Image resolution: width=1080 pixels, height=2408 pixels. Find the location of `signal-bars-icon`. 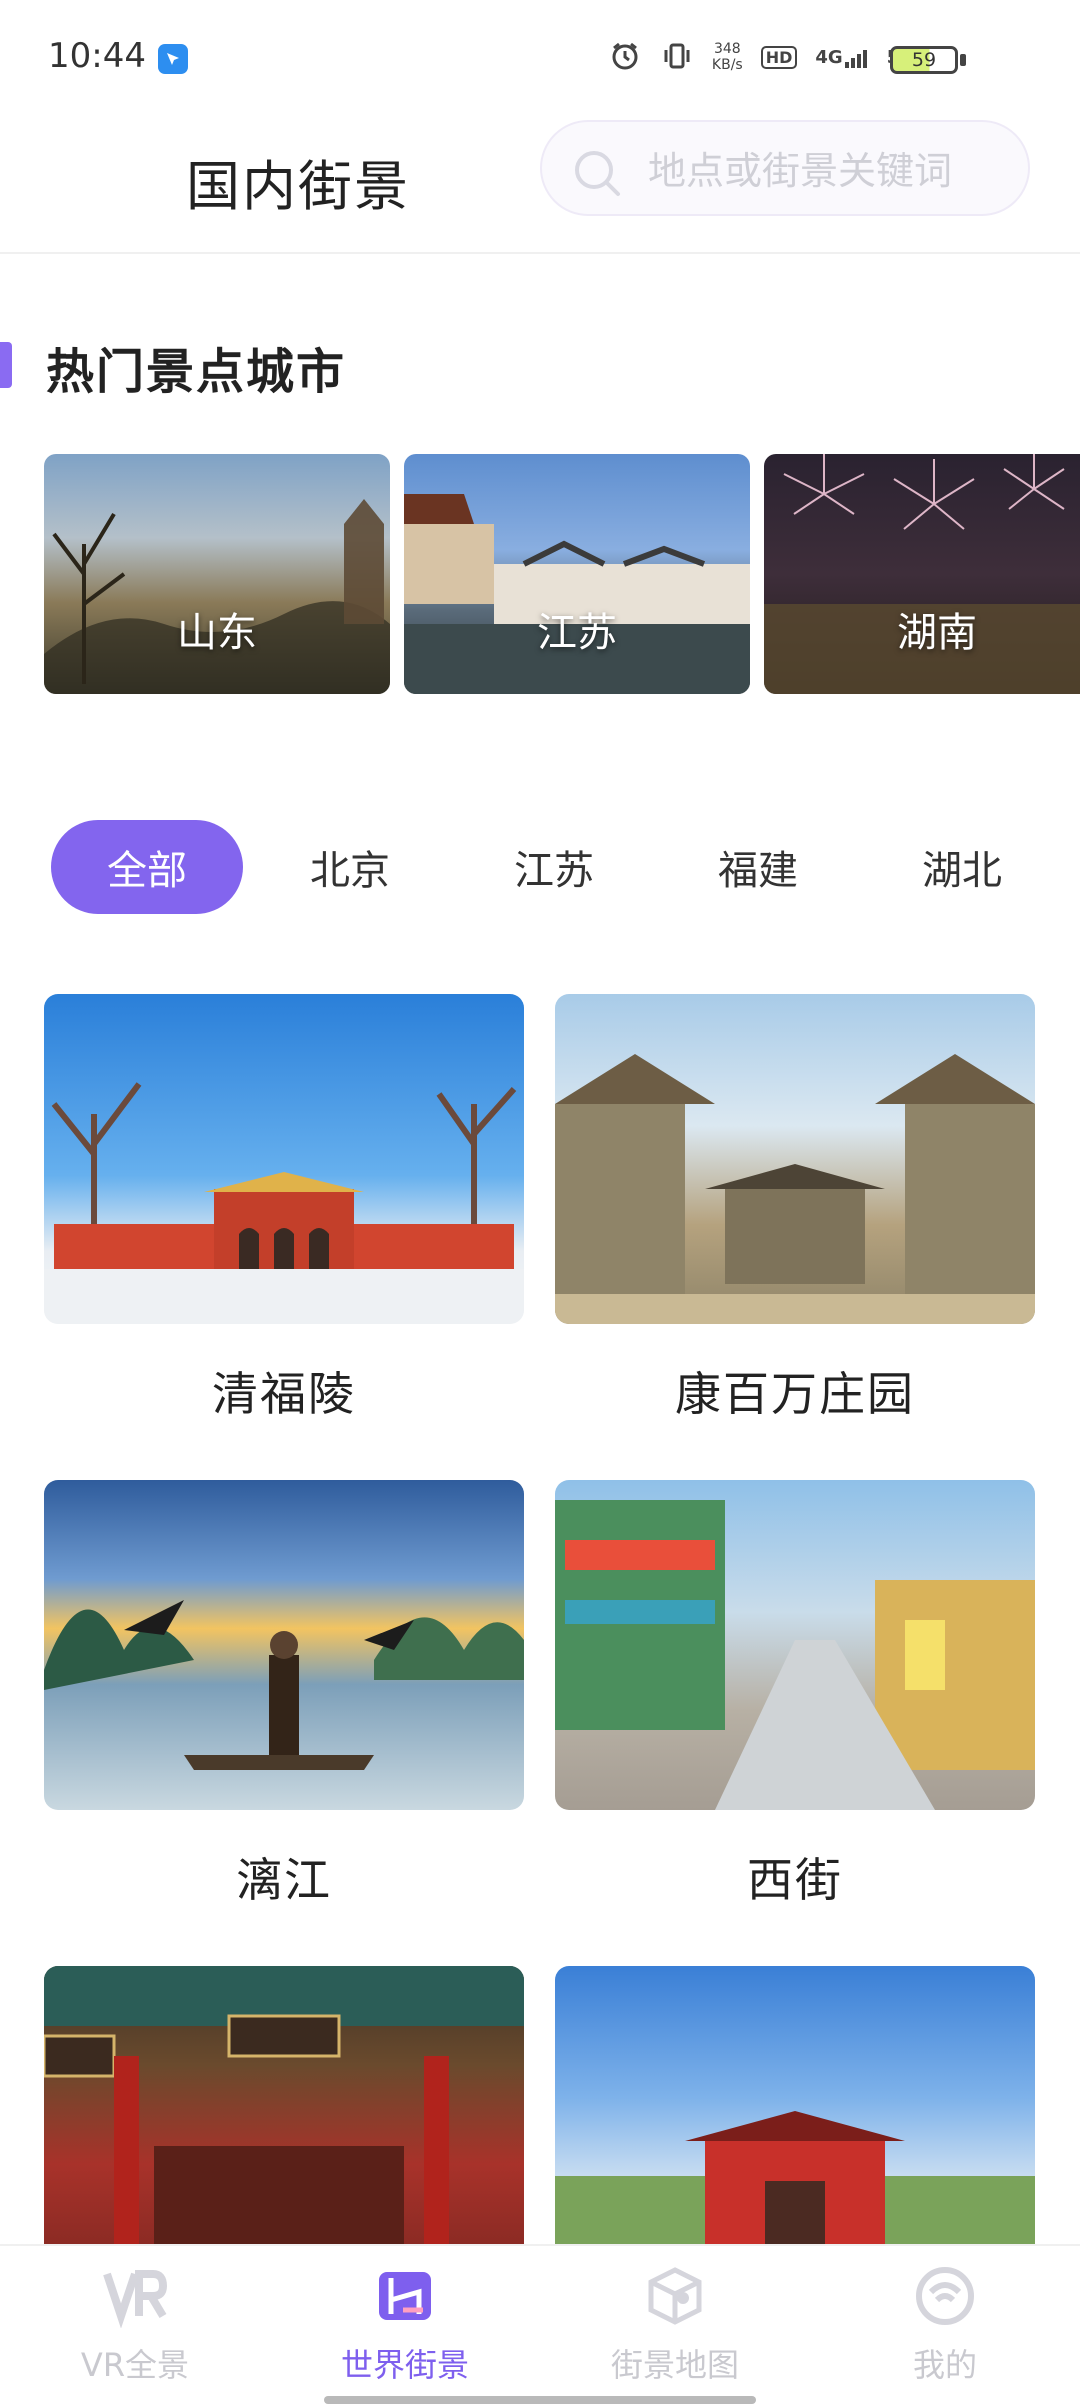

signal-bars-icon is located at coordinates (855, 58).